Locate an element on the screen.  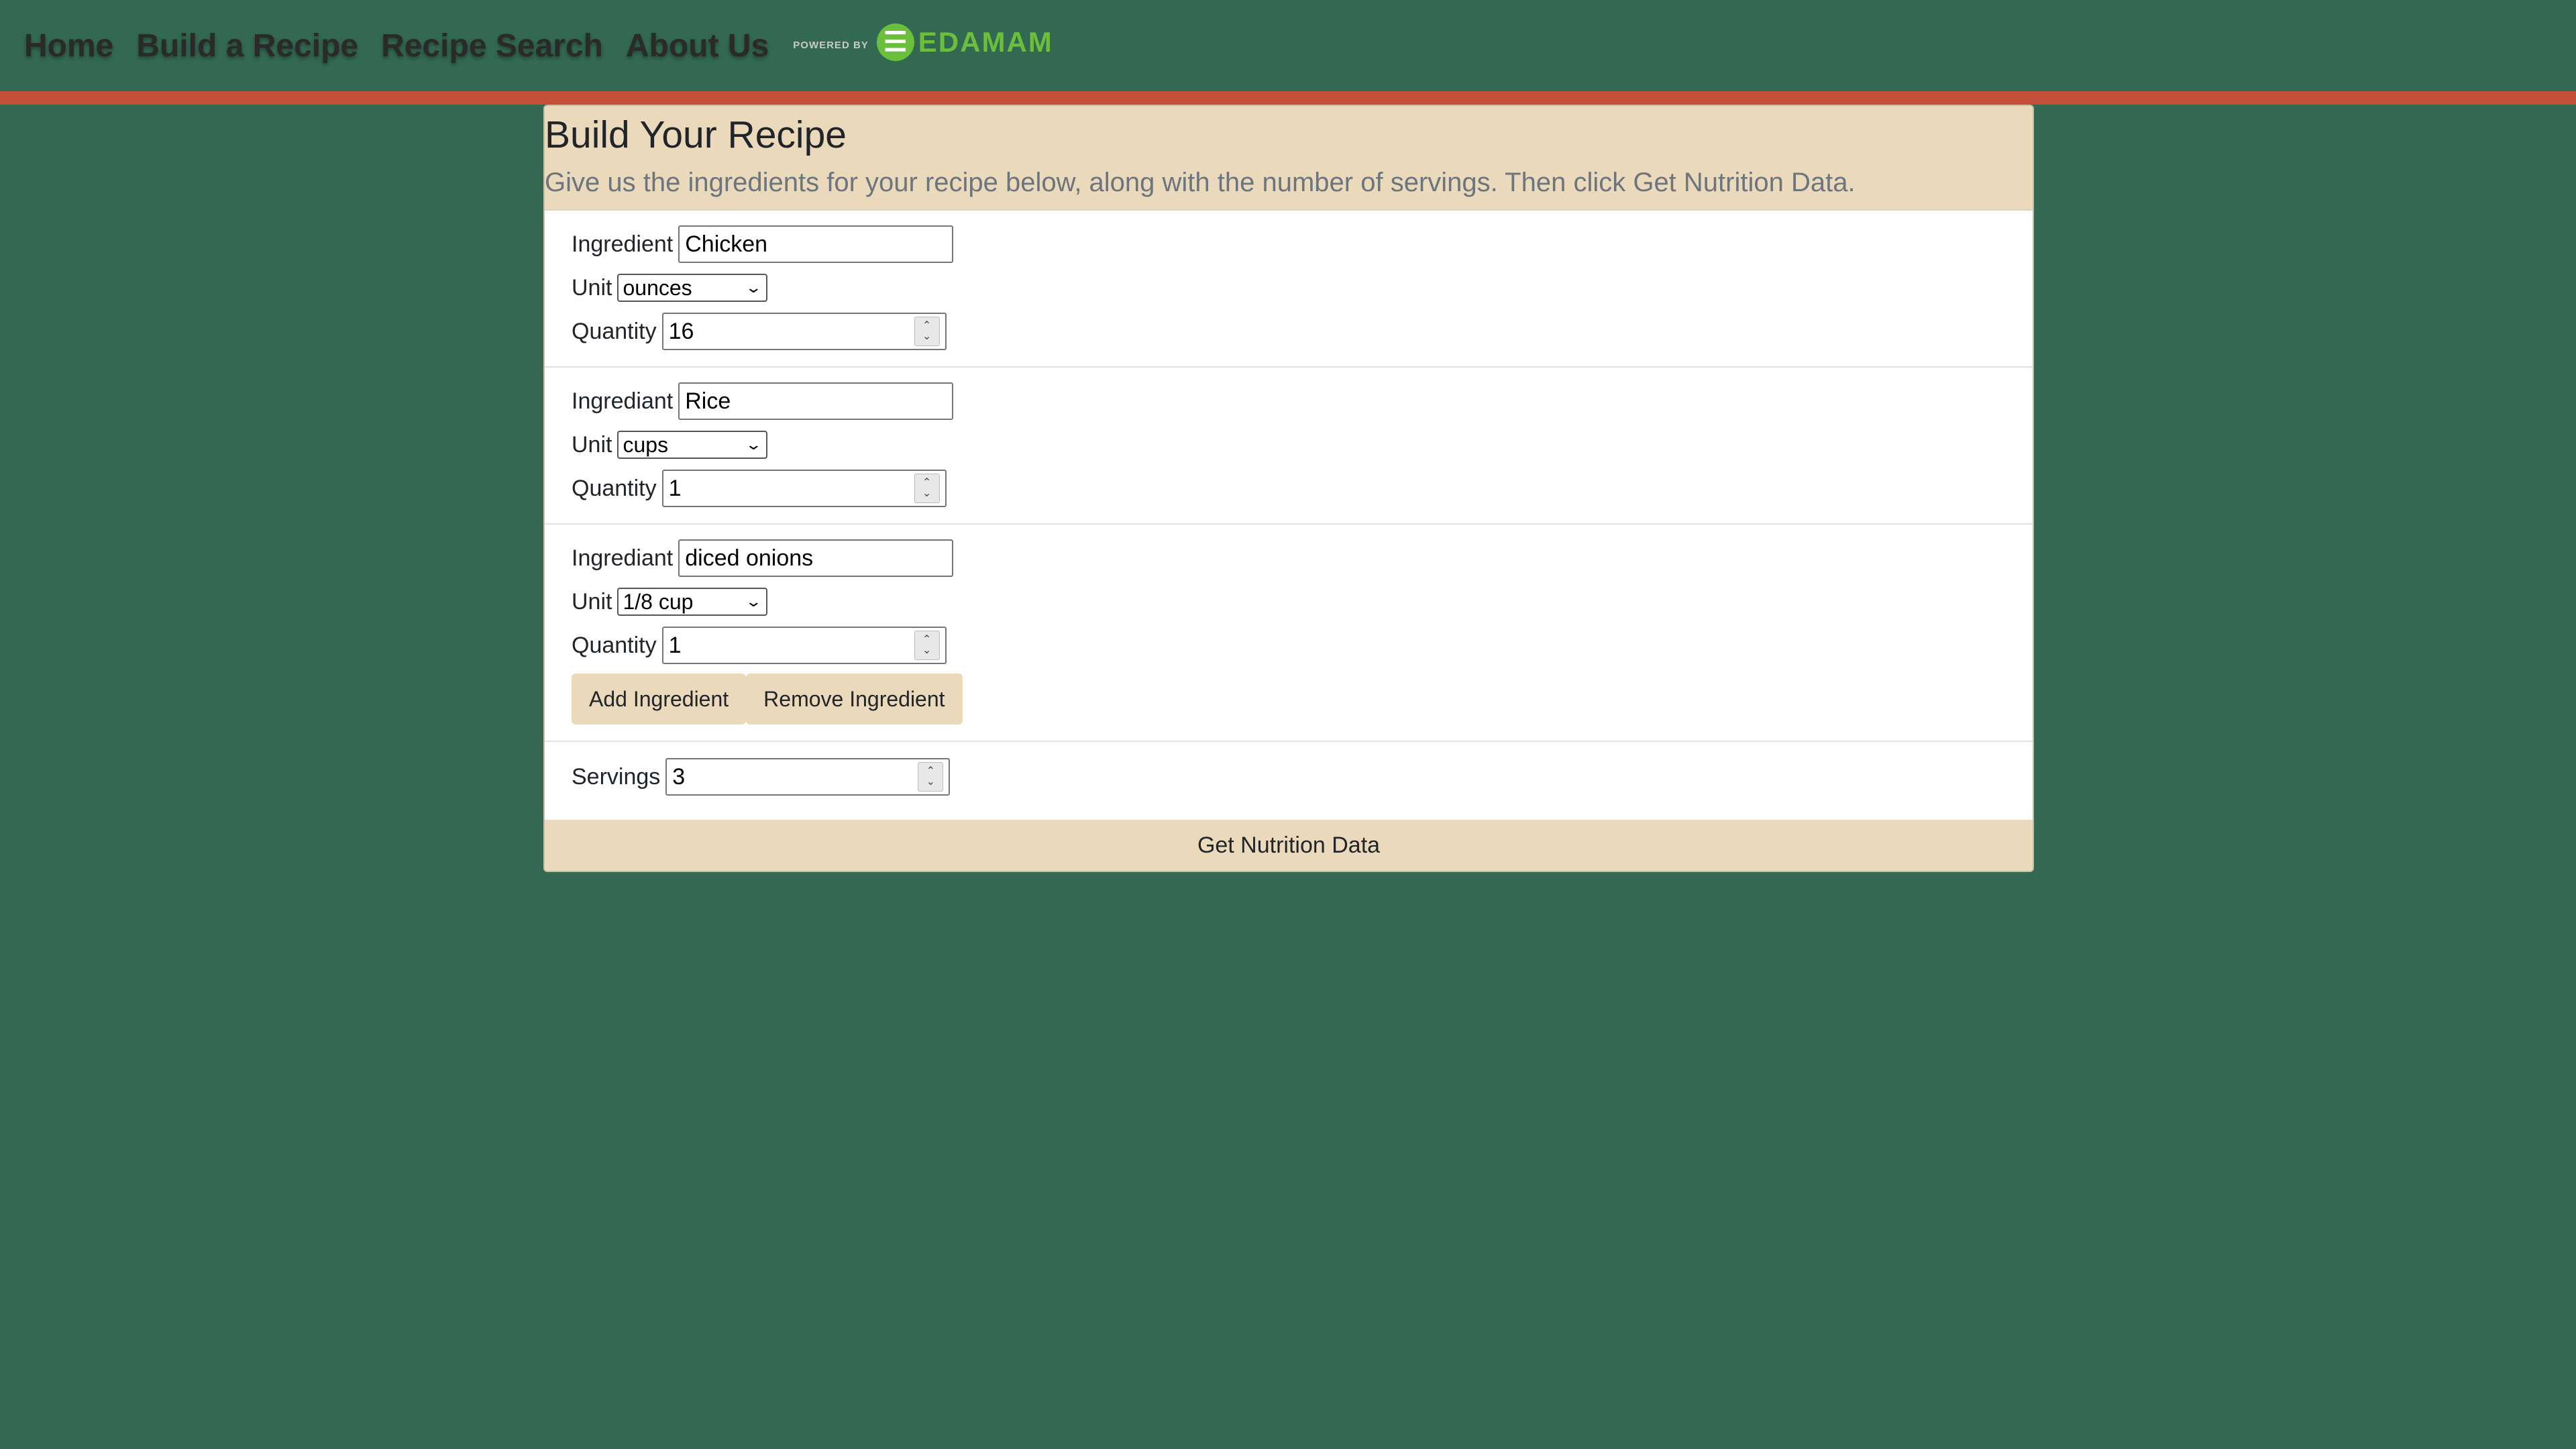
edamam-brand-text: EDAMAM is located at coordinates (985, 42).